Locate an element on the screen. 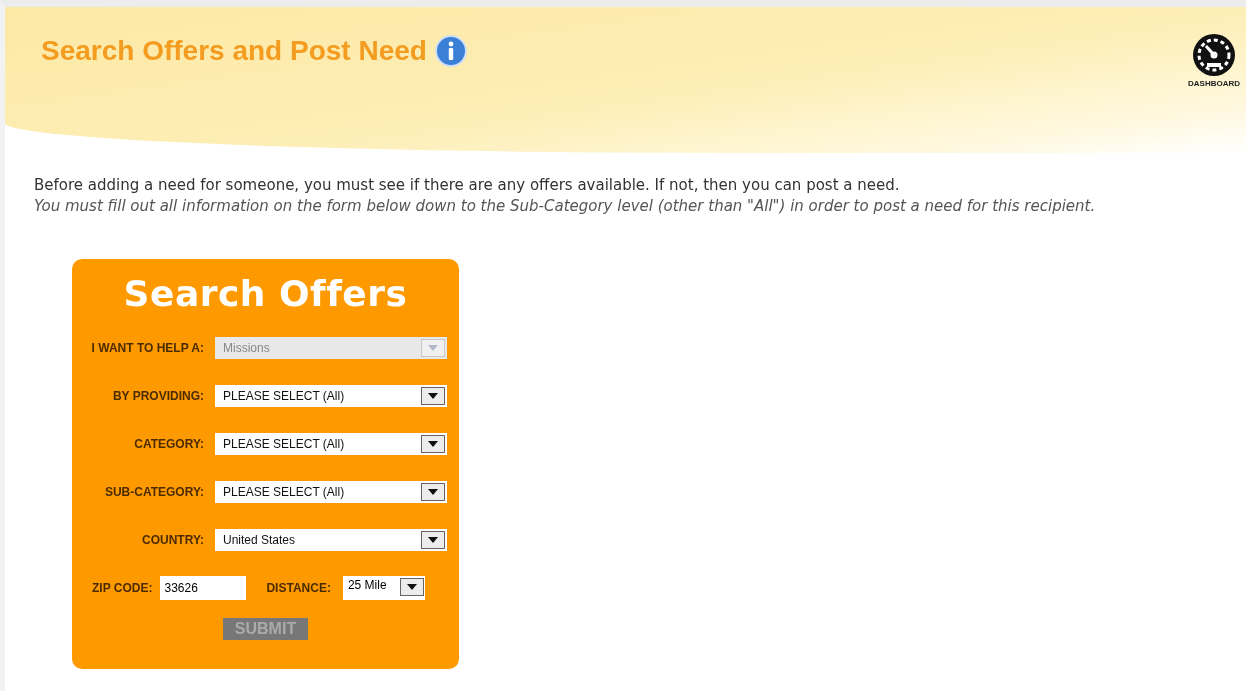  field-label: DISTANCE: is located at coordinates (298, 588).